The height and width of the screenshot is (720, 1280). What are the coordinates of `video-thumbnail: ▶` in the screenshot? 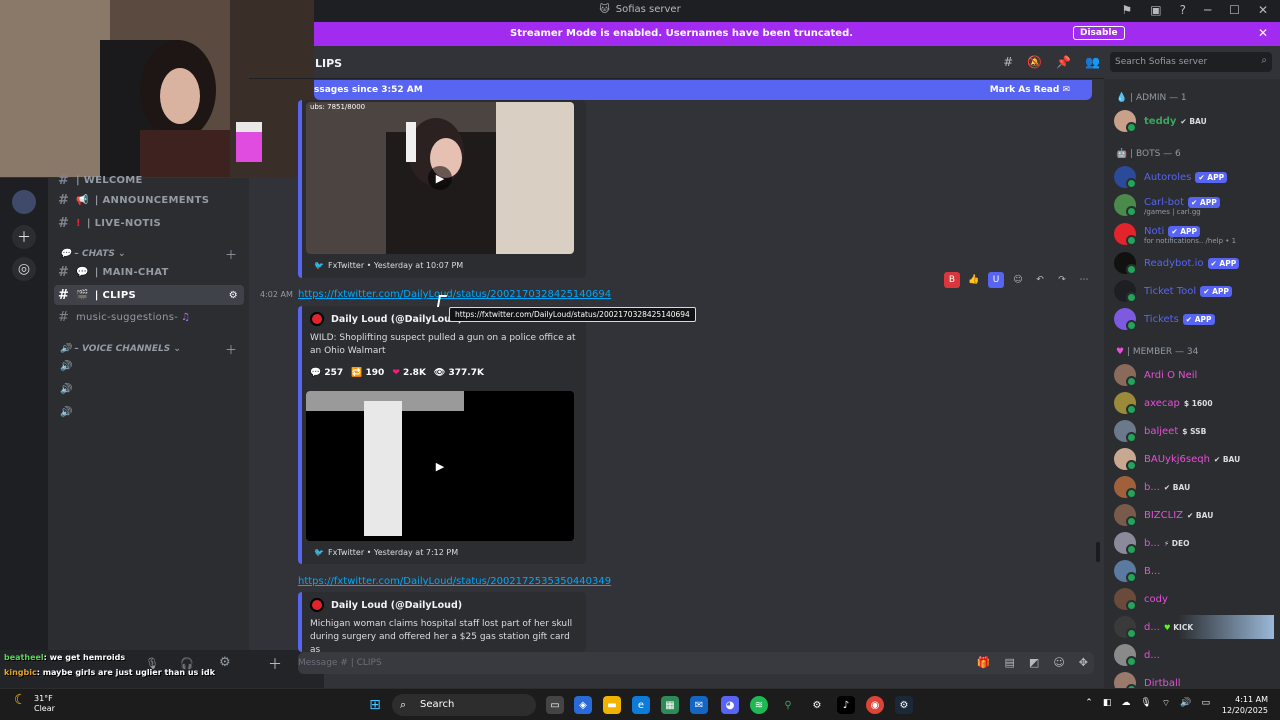 It's located at (440, 466).